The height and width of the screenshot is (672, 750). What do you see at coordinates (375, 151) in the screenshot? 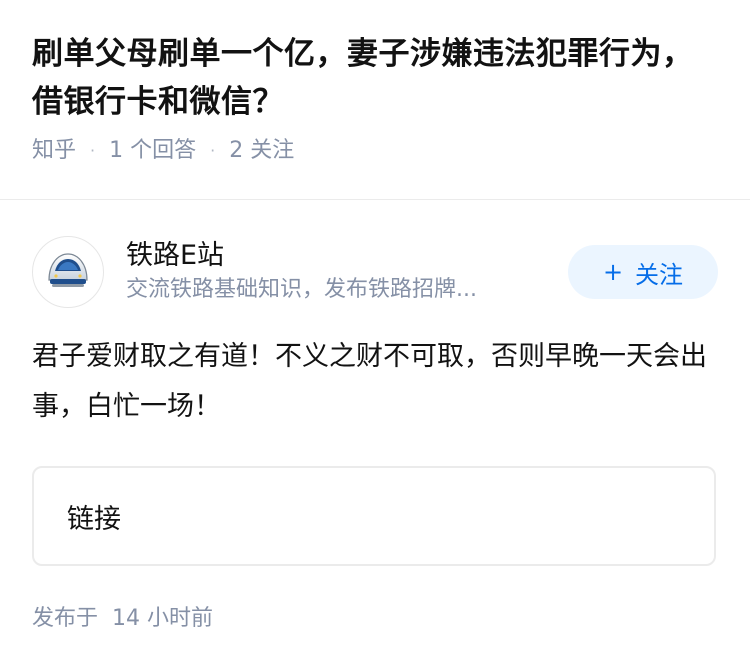
I see `question-meta: 知乎 · 1 个回答 · 2 关注` at bounding box center [375, 151].